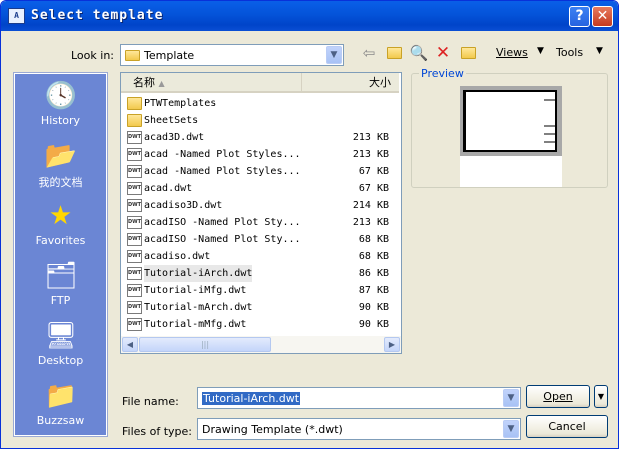 Image resolution: width=619 pixels, height=449 pixels. Describe the element at coordinates (60, 420) in the screenshot. I see `place-label: Buzzsaw` at that location.